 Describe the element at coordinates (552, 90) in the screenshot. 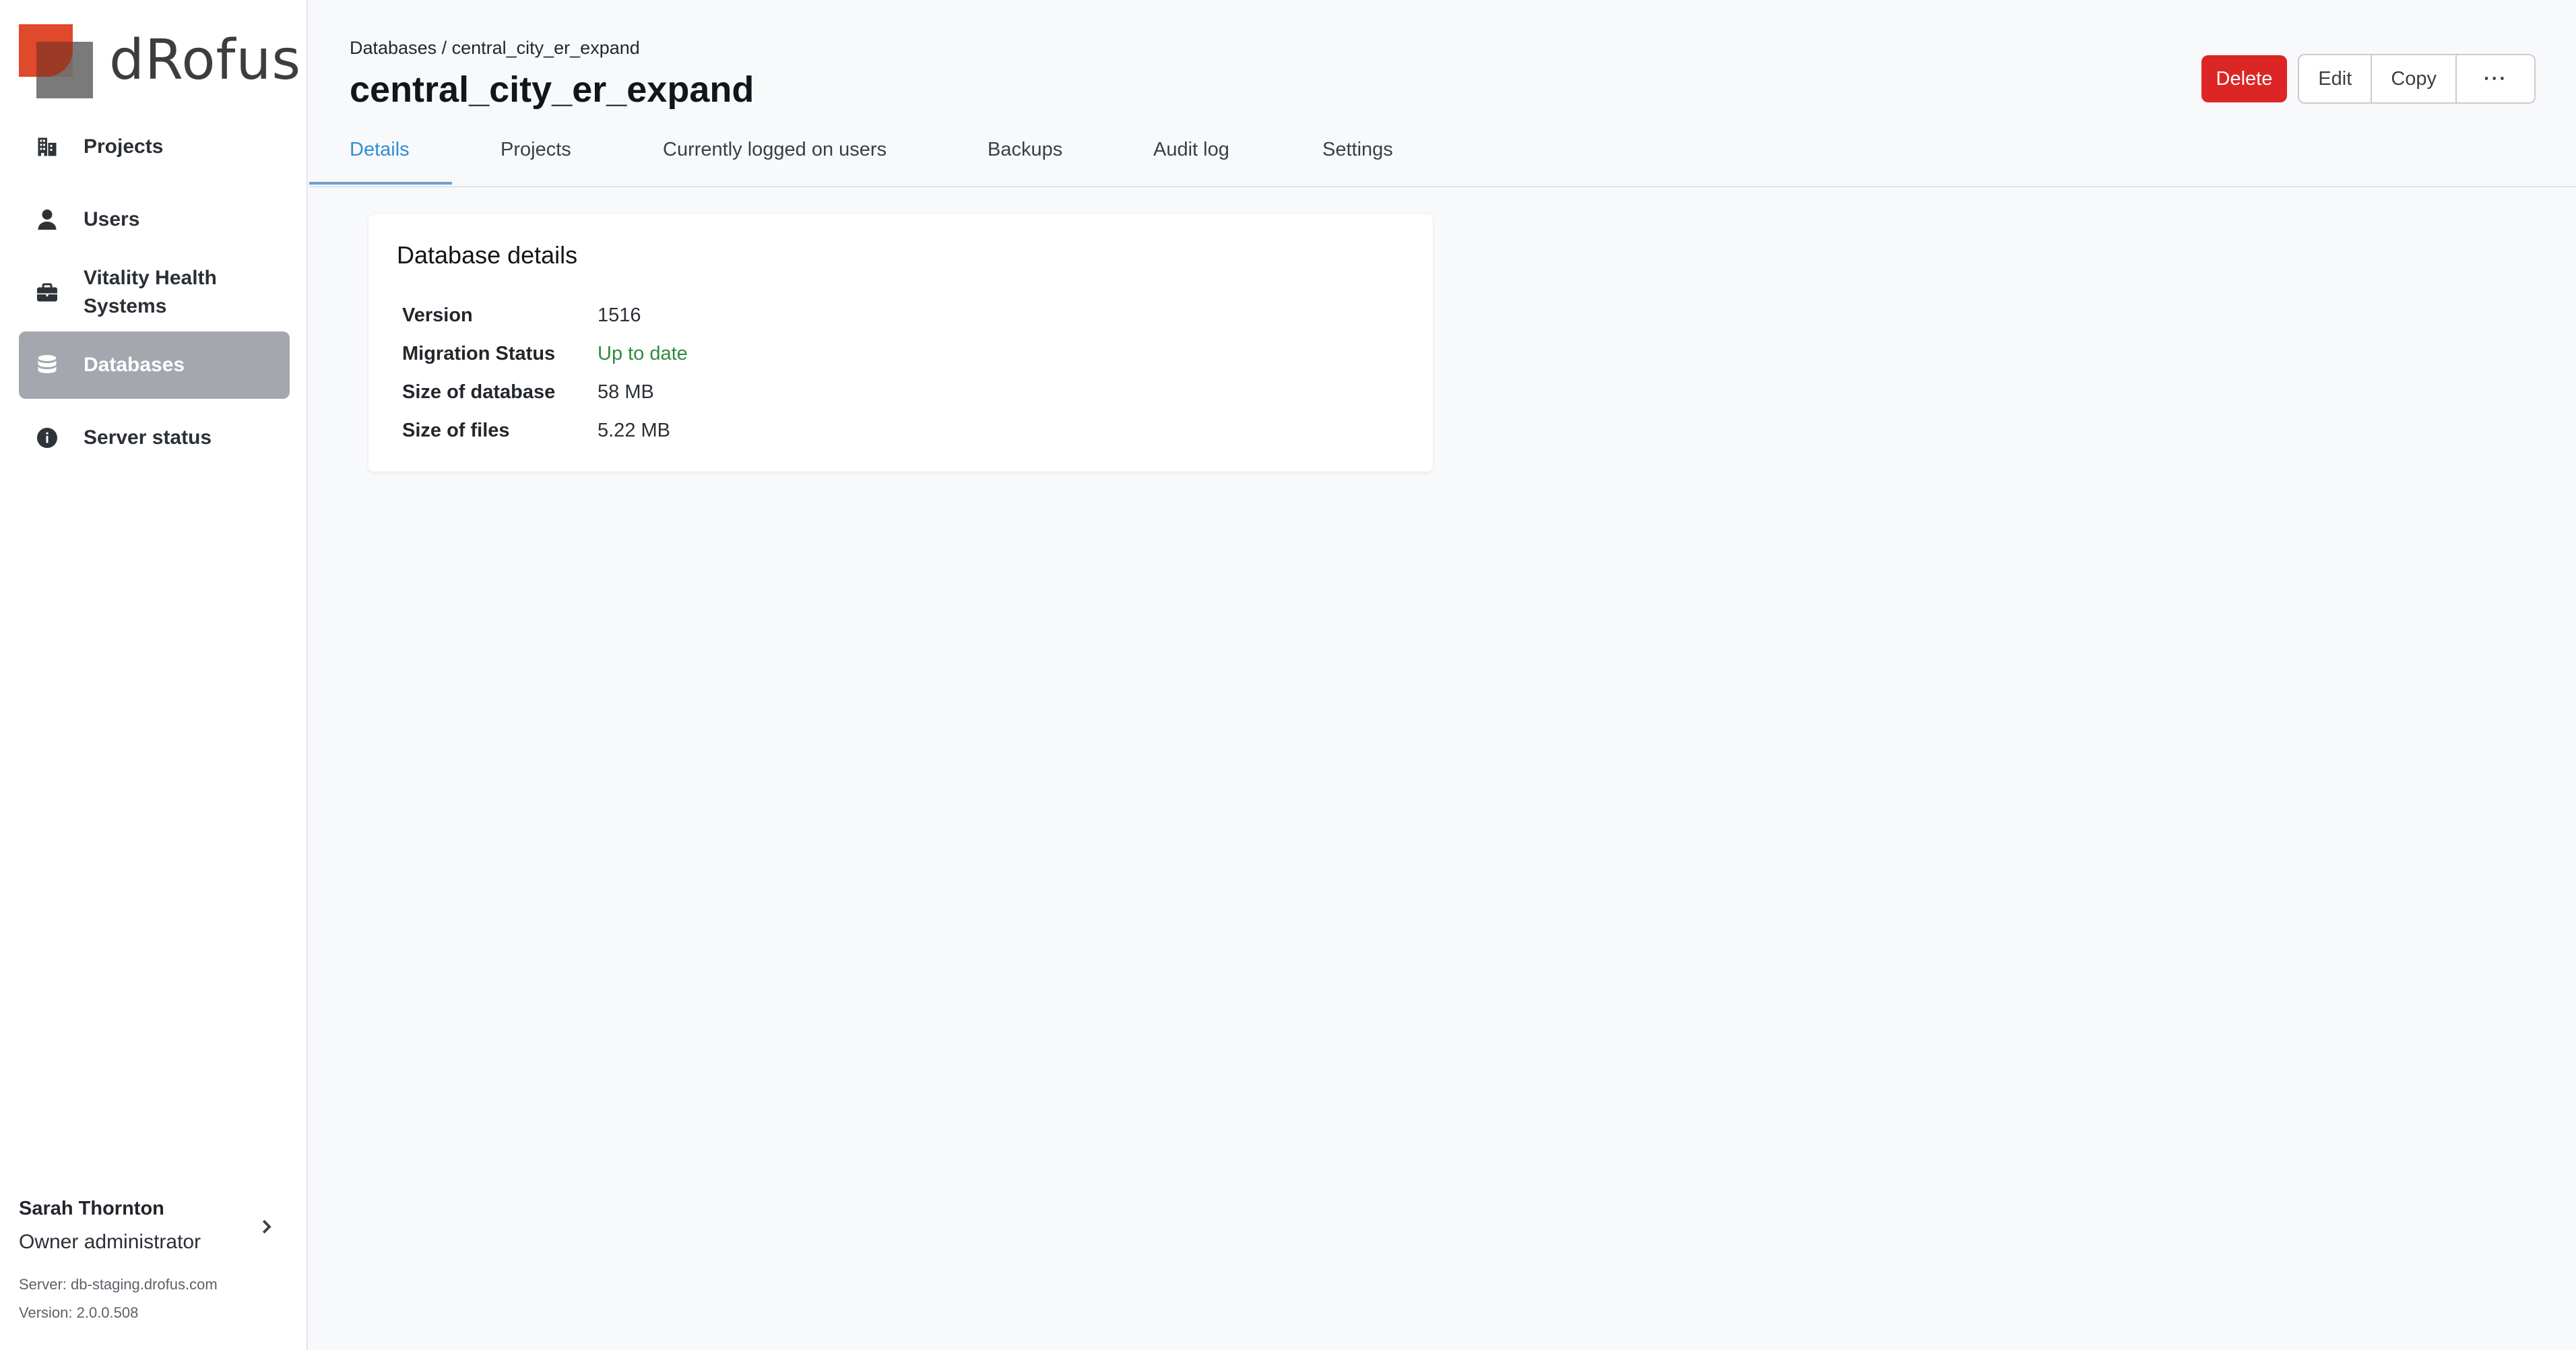

I see `page-title: central_city_er_expand` at that location.